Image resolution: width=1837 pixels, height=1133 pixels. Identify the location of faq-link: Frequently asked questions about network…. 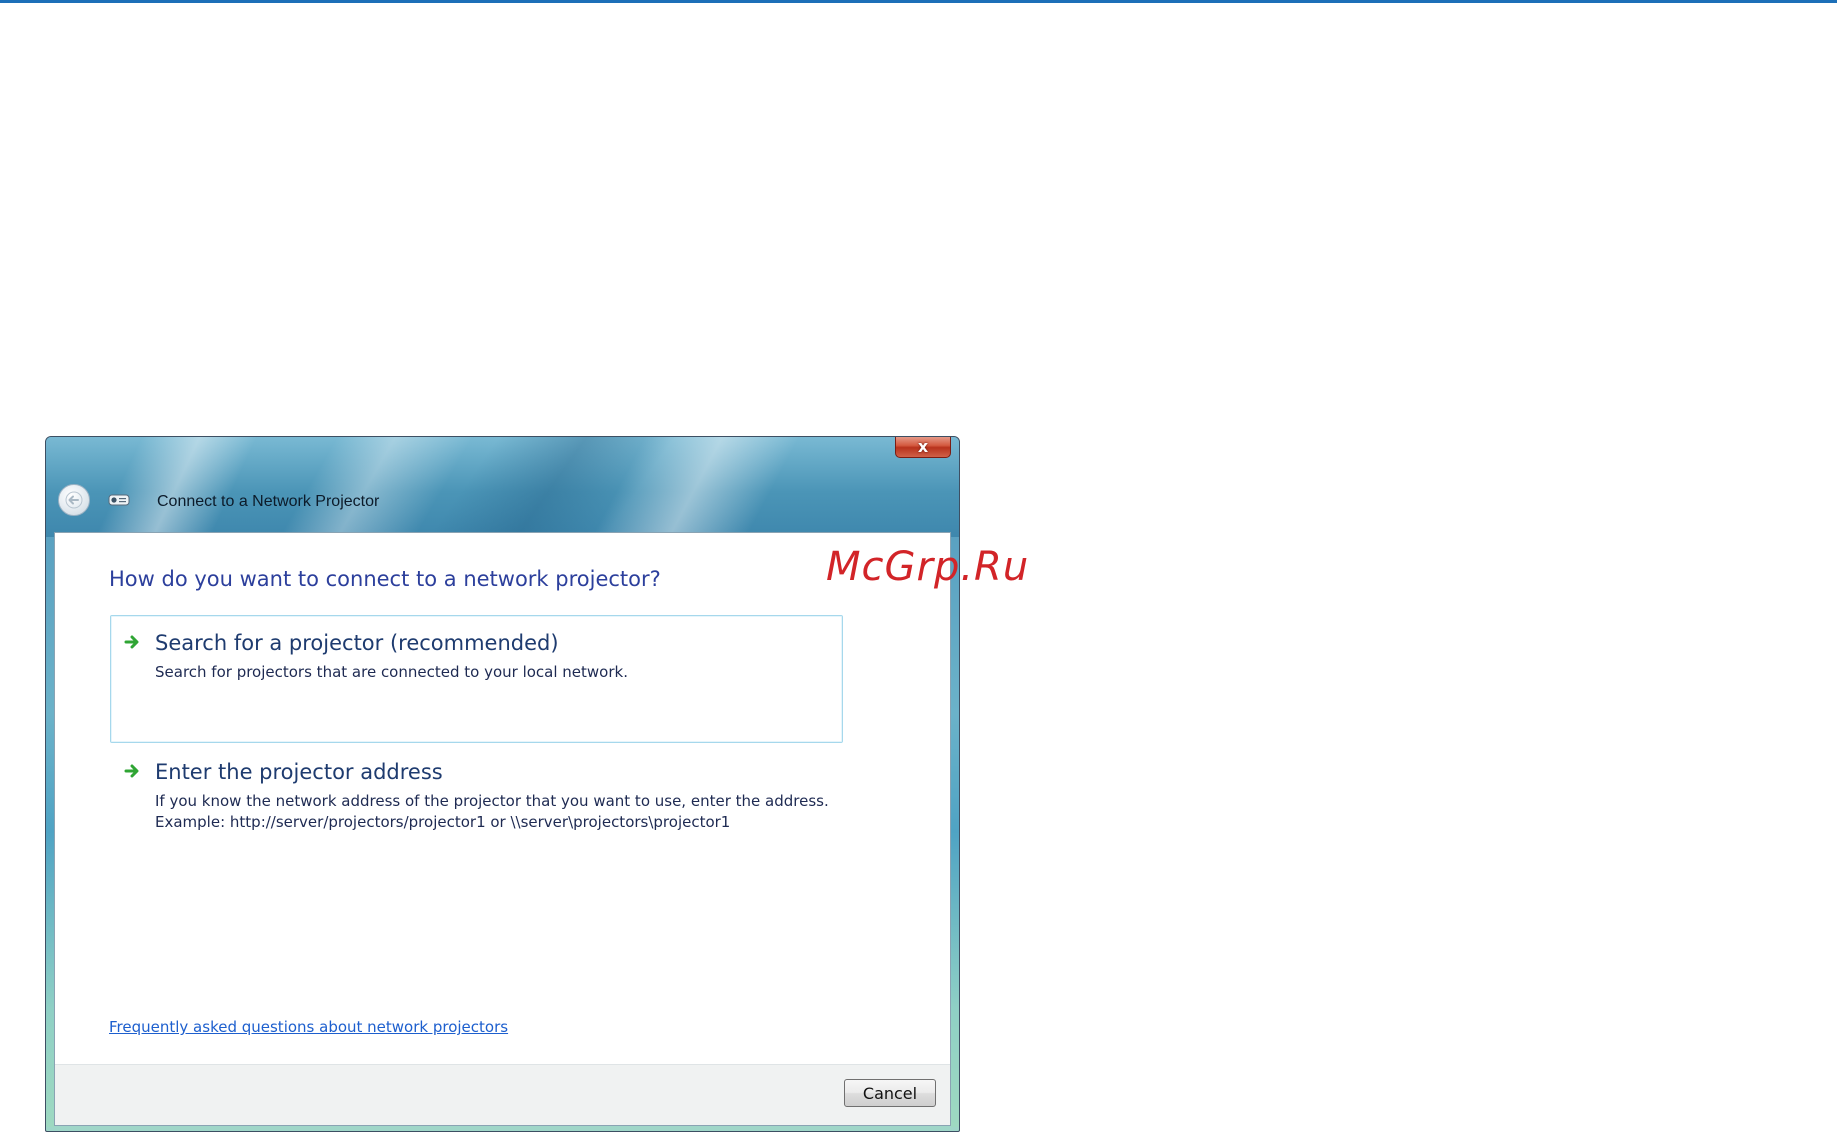
(308, 1027).